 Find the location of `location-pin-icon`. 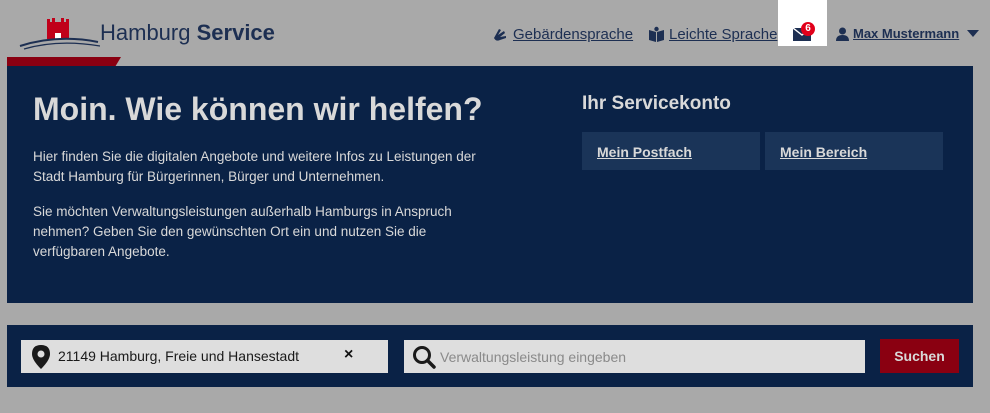

location-pin-icon is located at coordinates (41, 357).